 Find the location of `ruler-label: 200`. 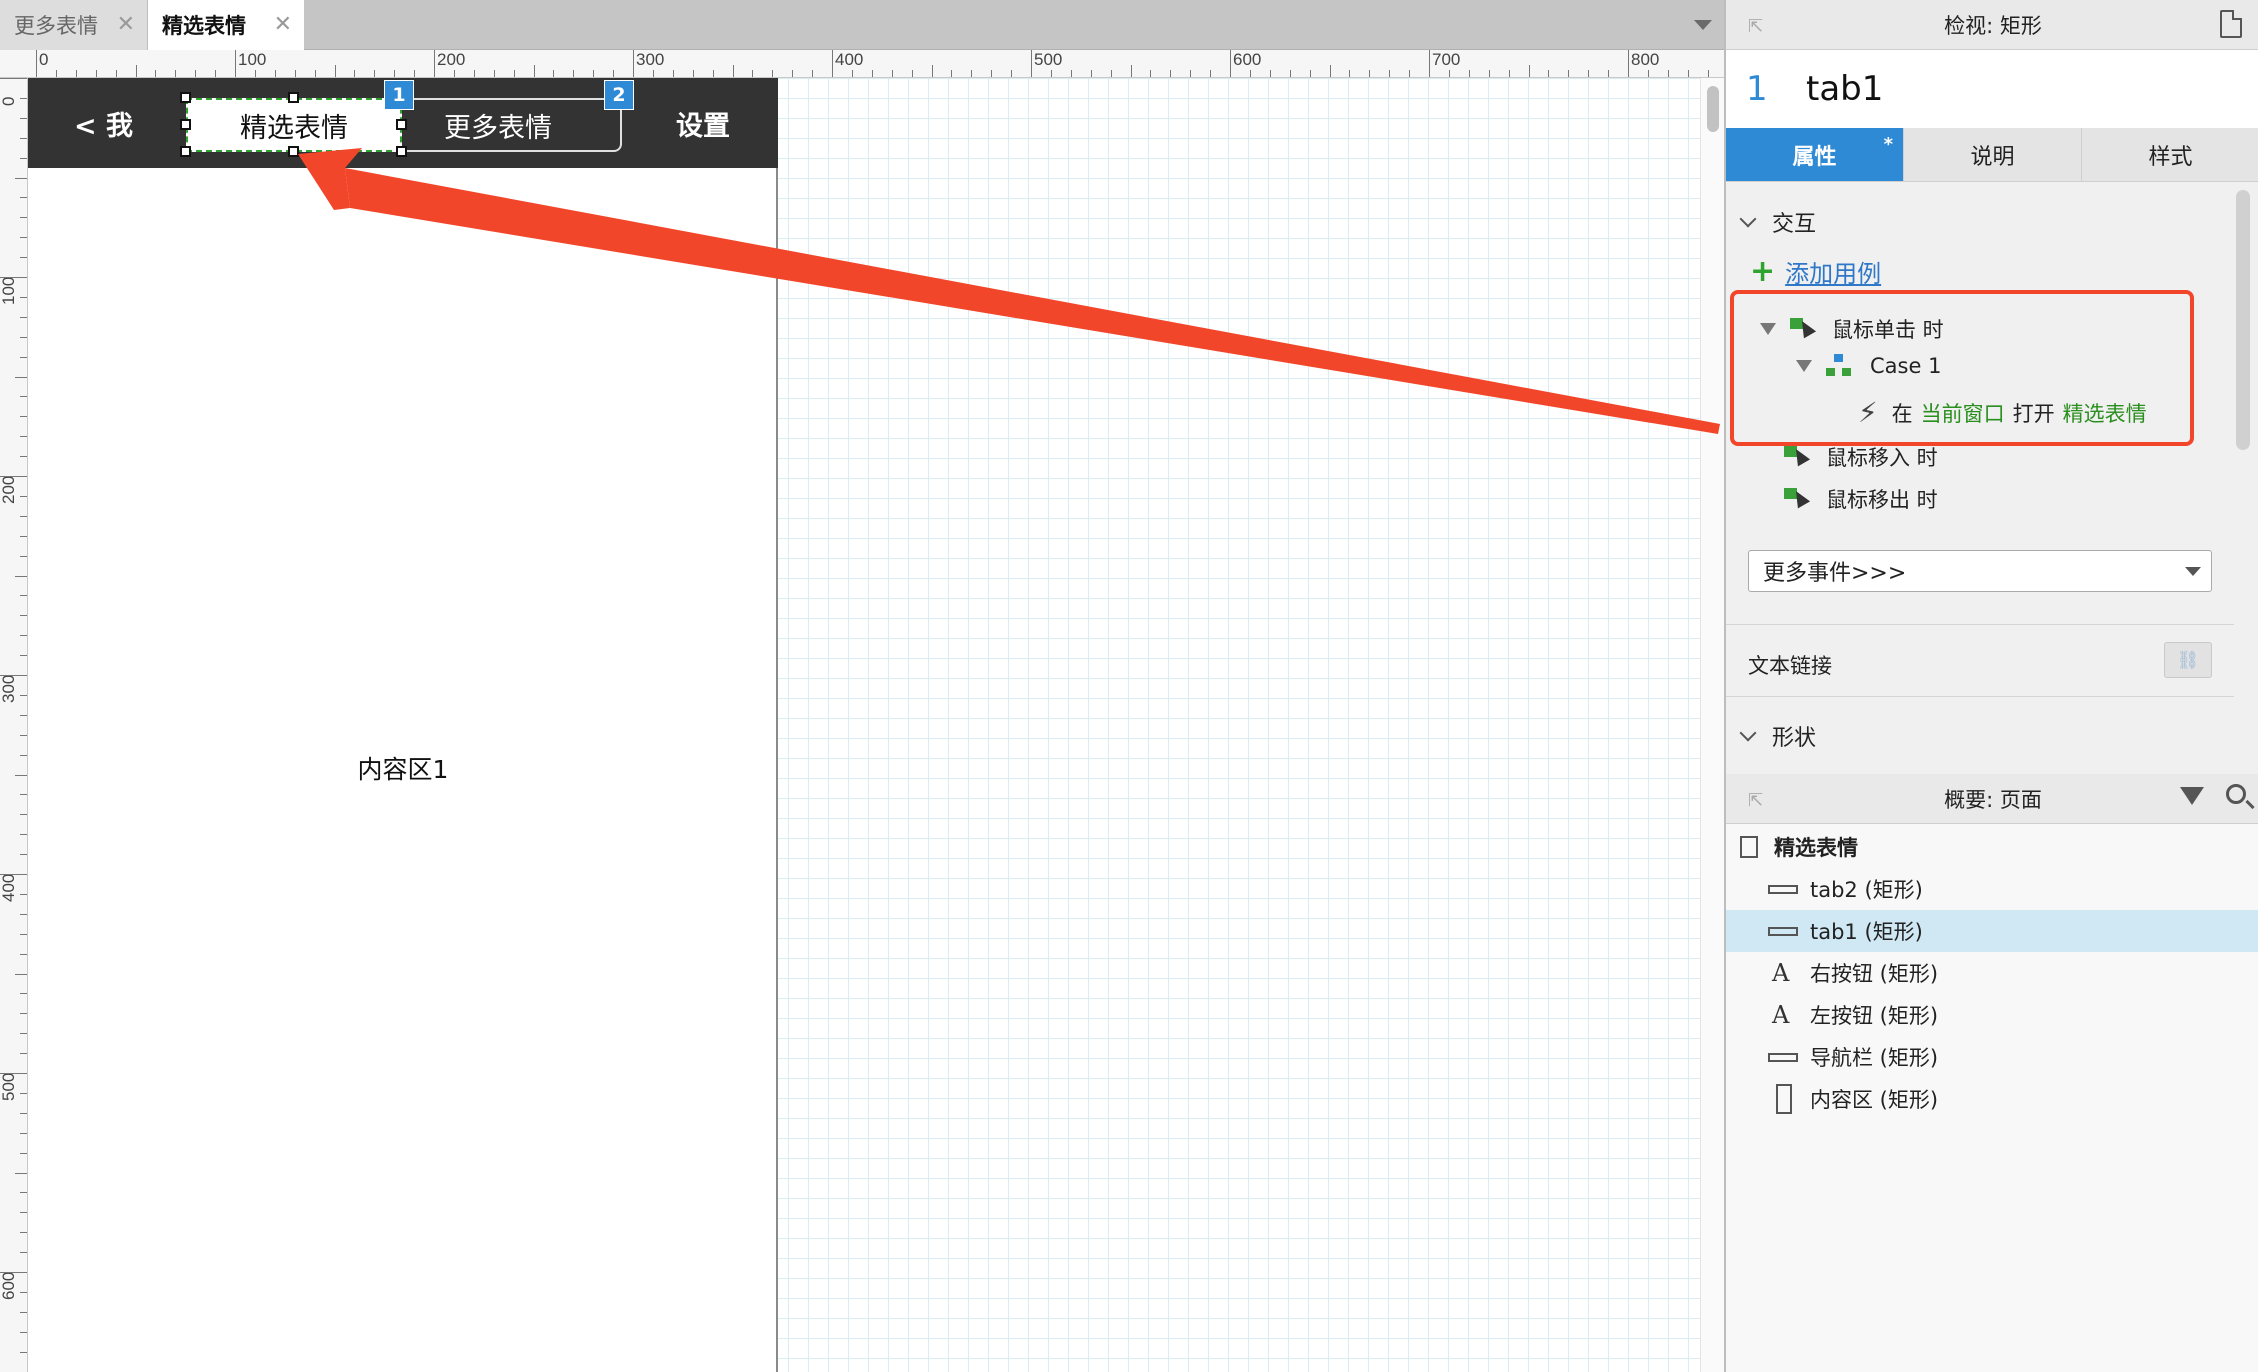

ruler-label: 200 is located at coordinates (451, 59).